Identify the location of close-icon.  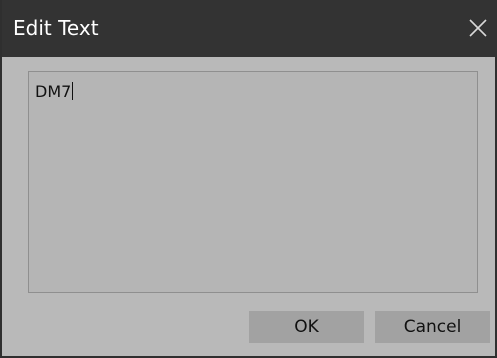
(478, 28).